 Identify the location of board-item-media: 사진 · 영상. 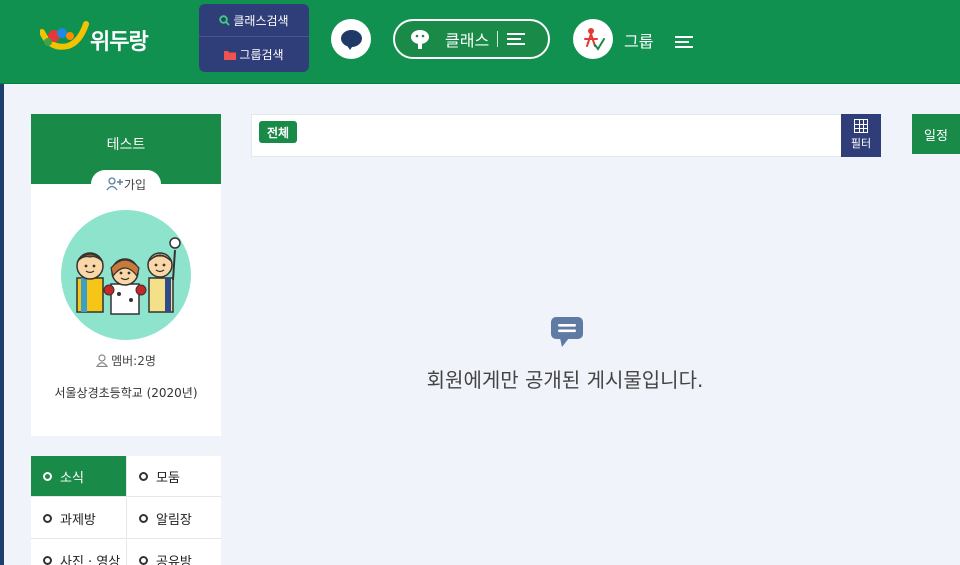
(78, 552).